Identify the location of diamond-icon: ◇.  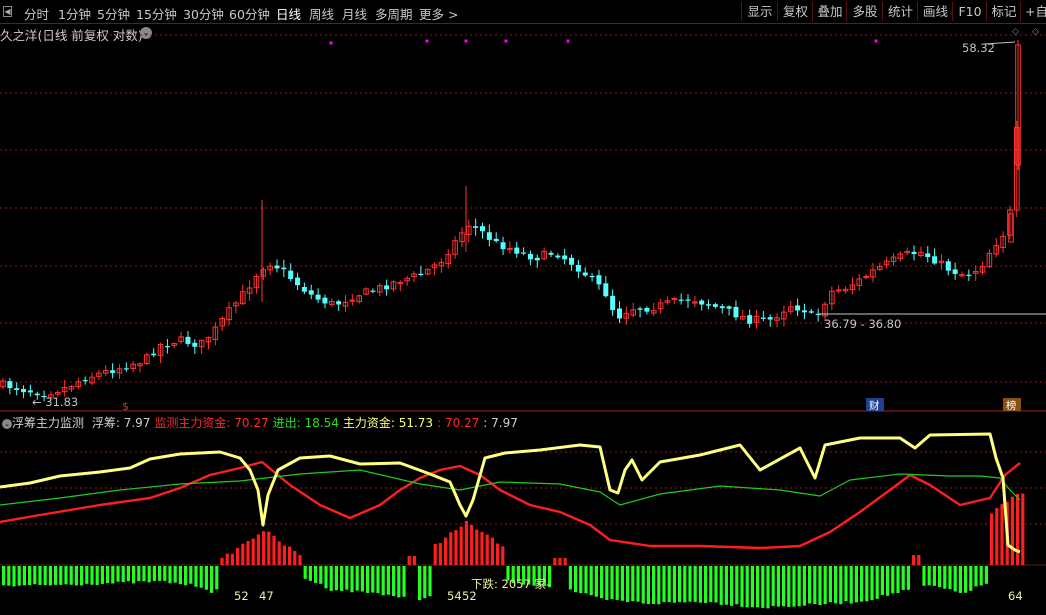
(1015, 32).